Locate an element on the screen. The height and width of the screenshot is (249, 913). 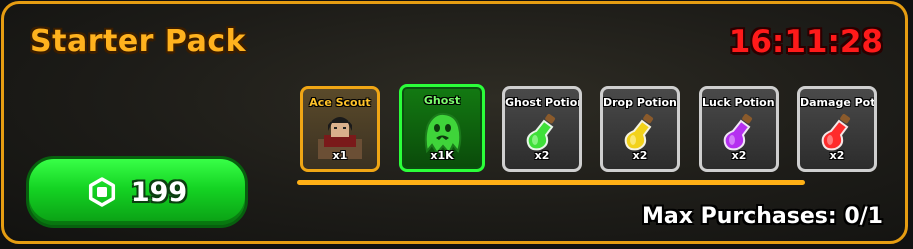
reward-item-damage-potion: Damage Potion I x2 is located at coordinates (837, 129).